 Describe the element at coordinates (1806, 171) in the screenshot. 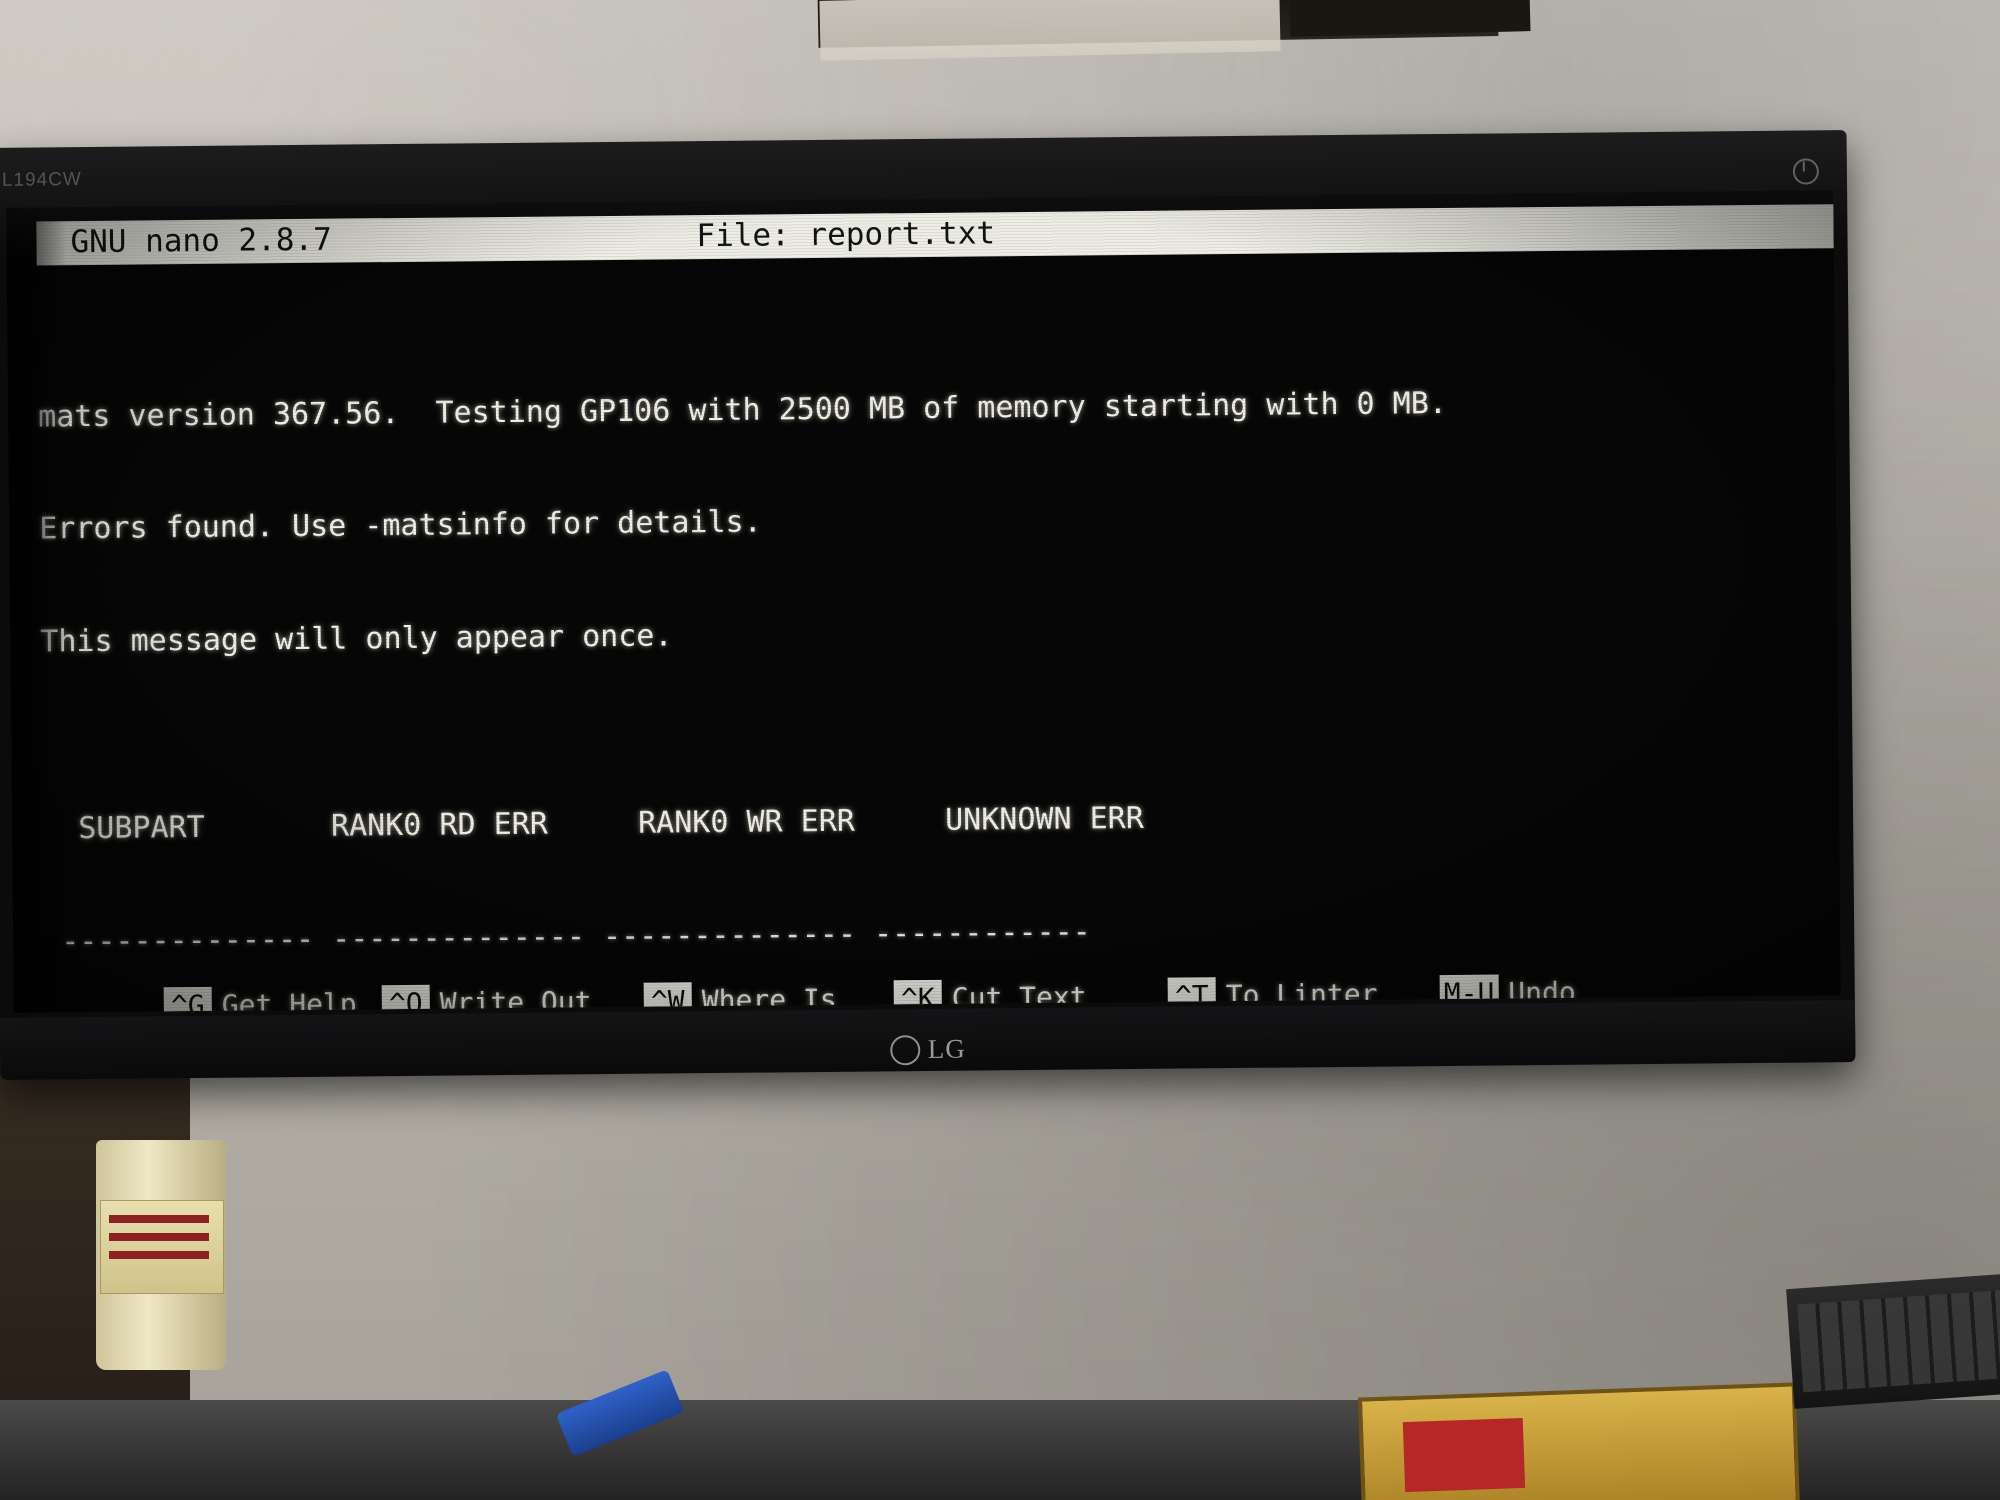

I see `power-button-icon` at that location.